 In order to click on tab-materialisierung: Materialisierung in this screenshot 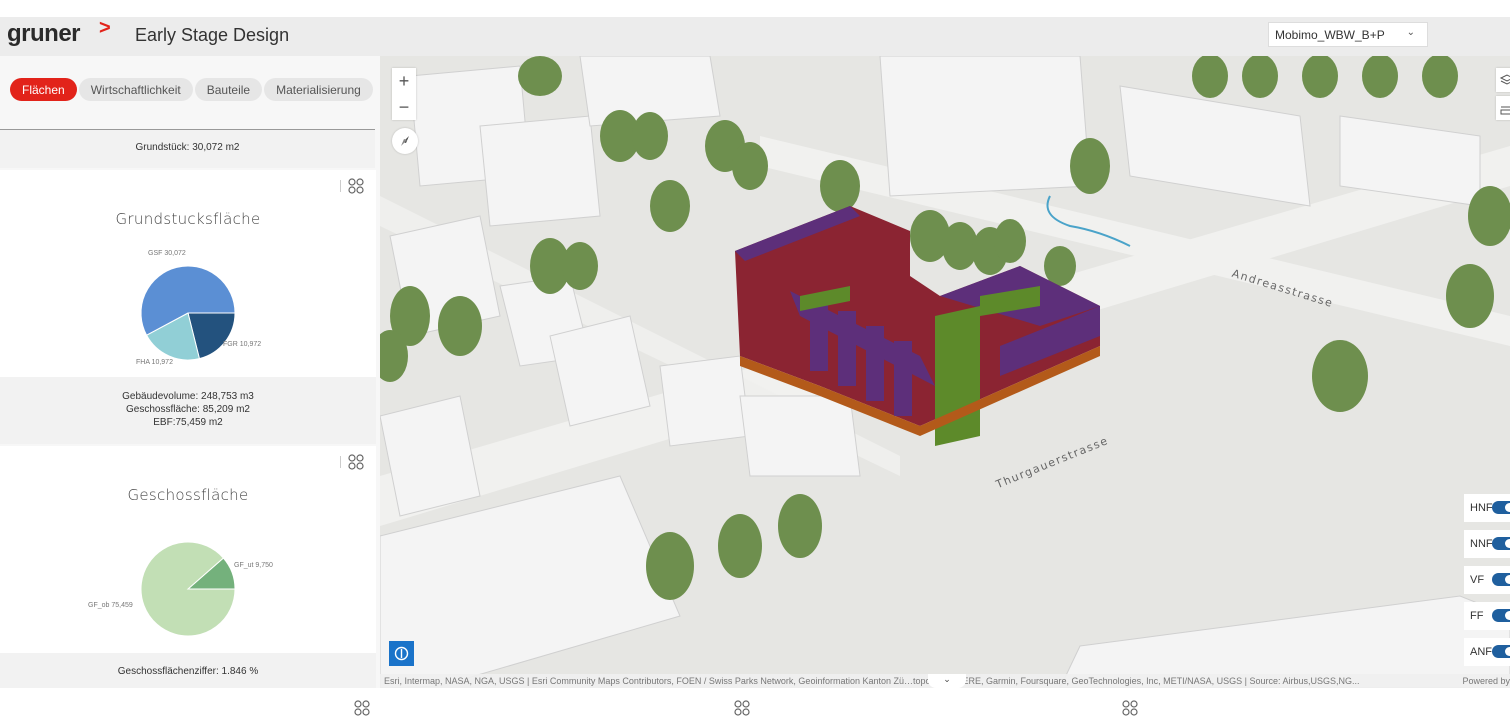, I will do `click(318, 89)`.